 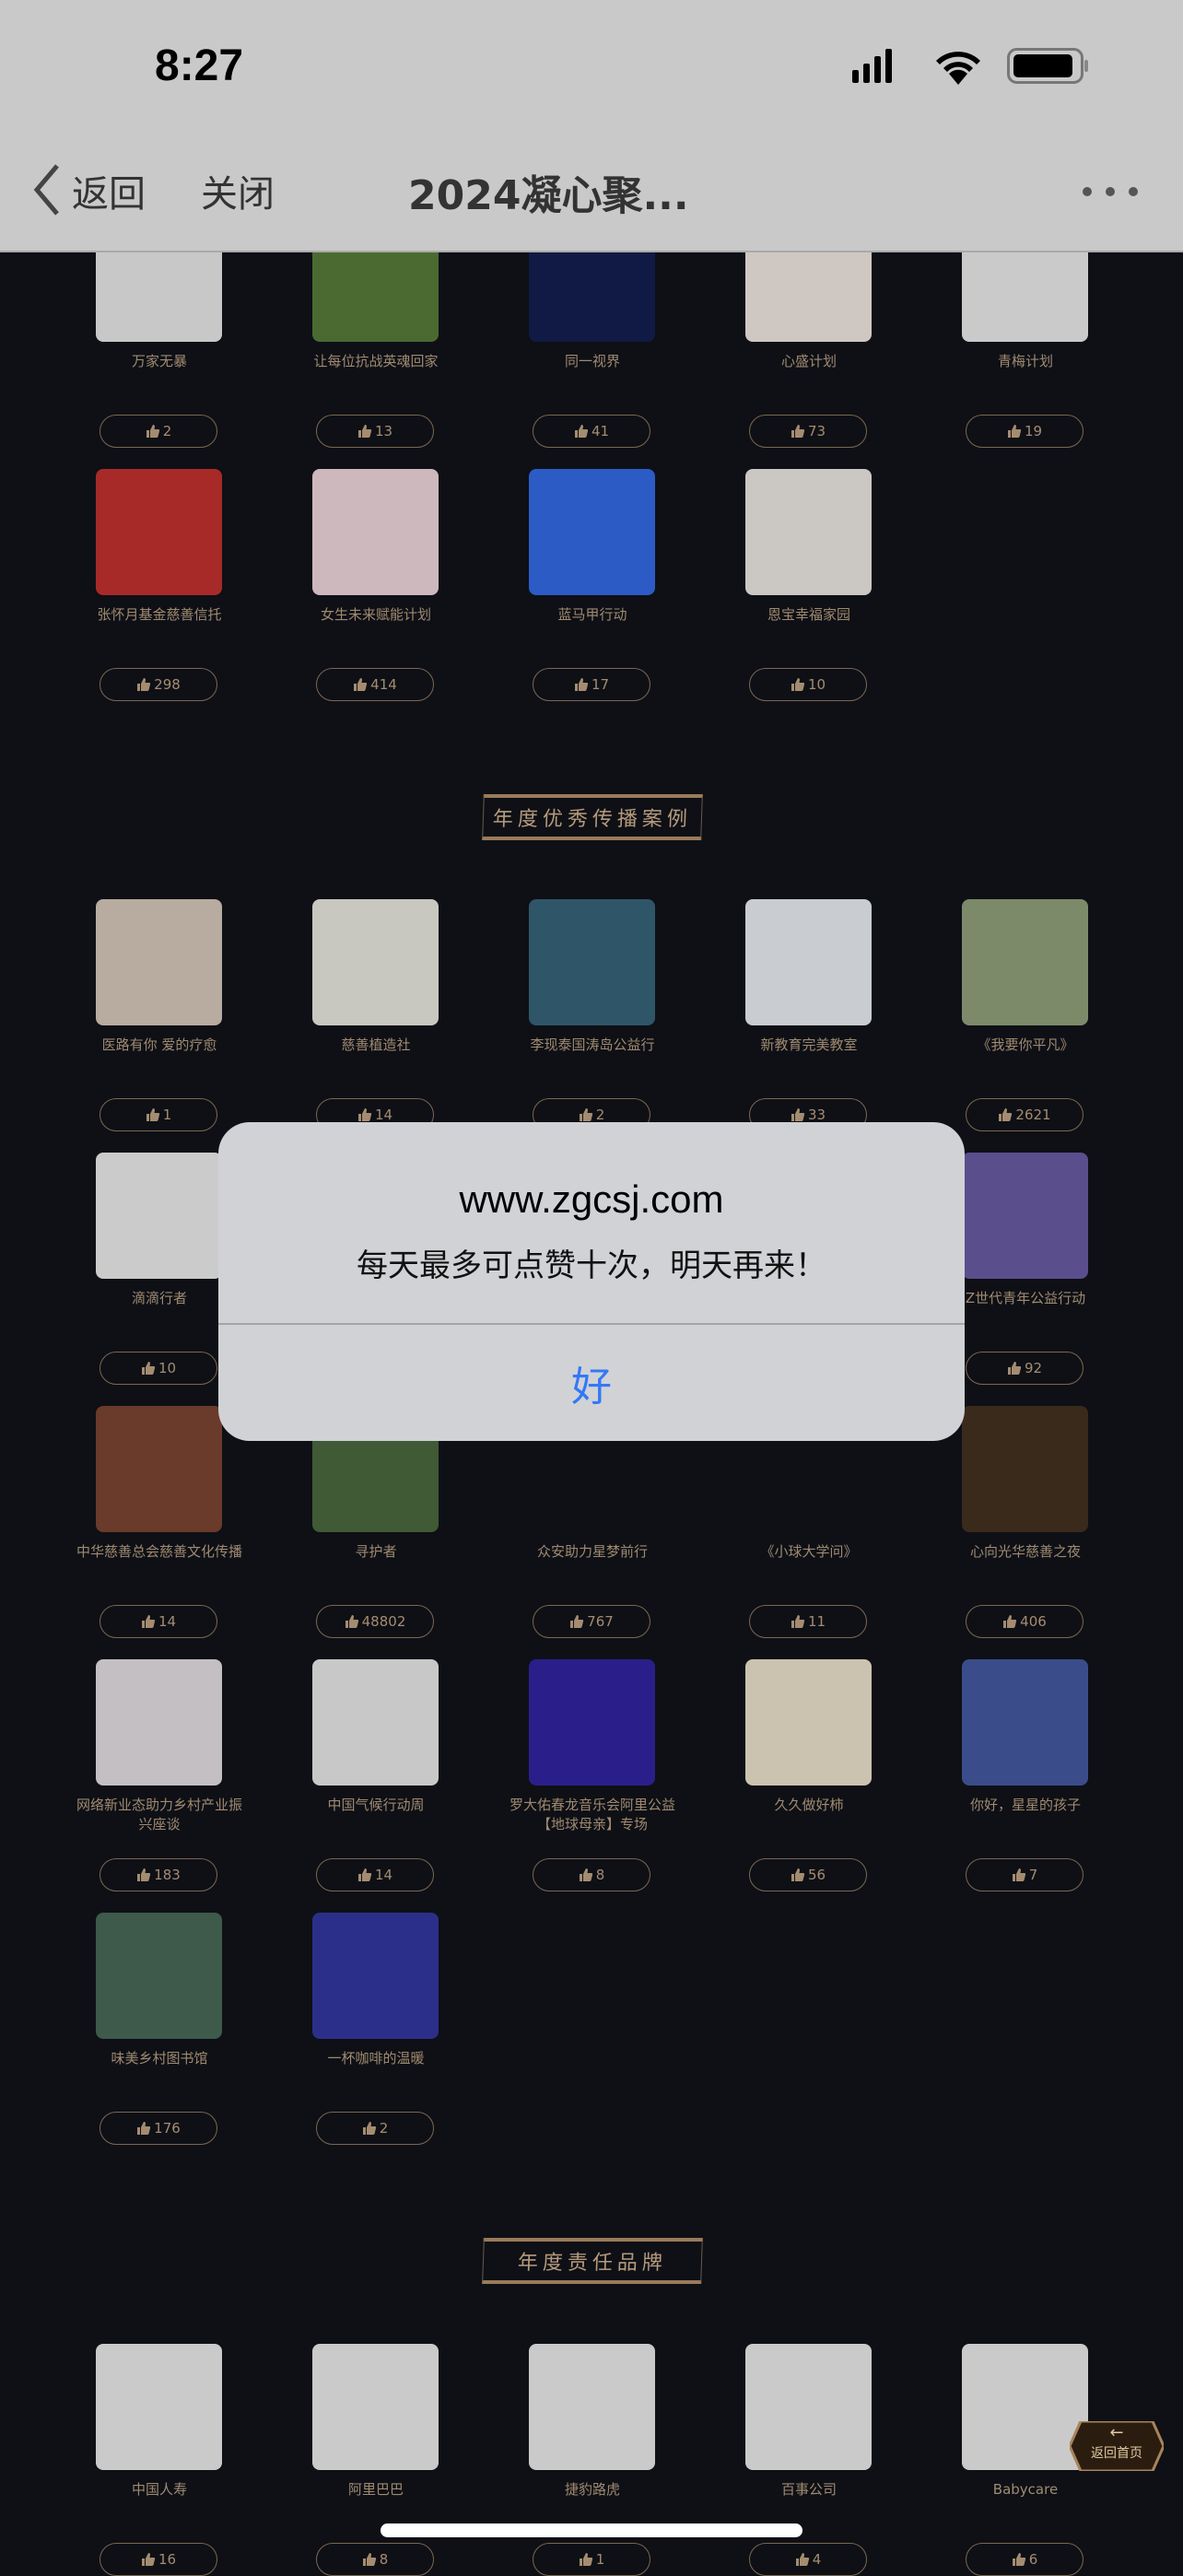 I want to click on back-home-button: ← 返回首页, so click(x=1117, y=2446).